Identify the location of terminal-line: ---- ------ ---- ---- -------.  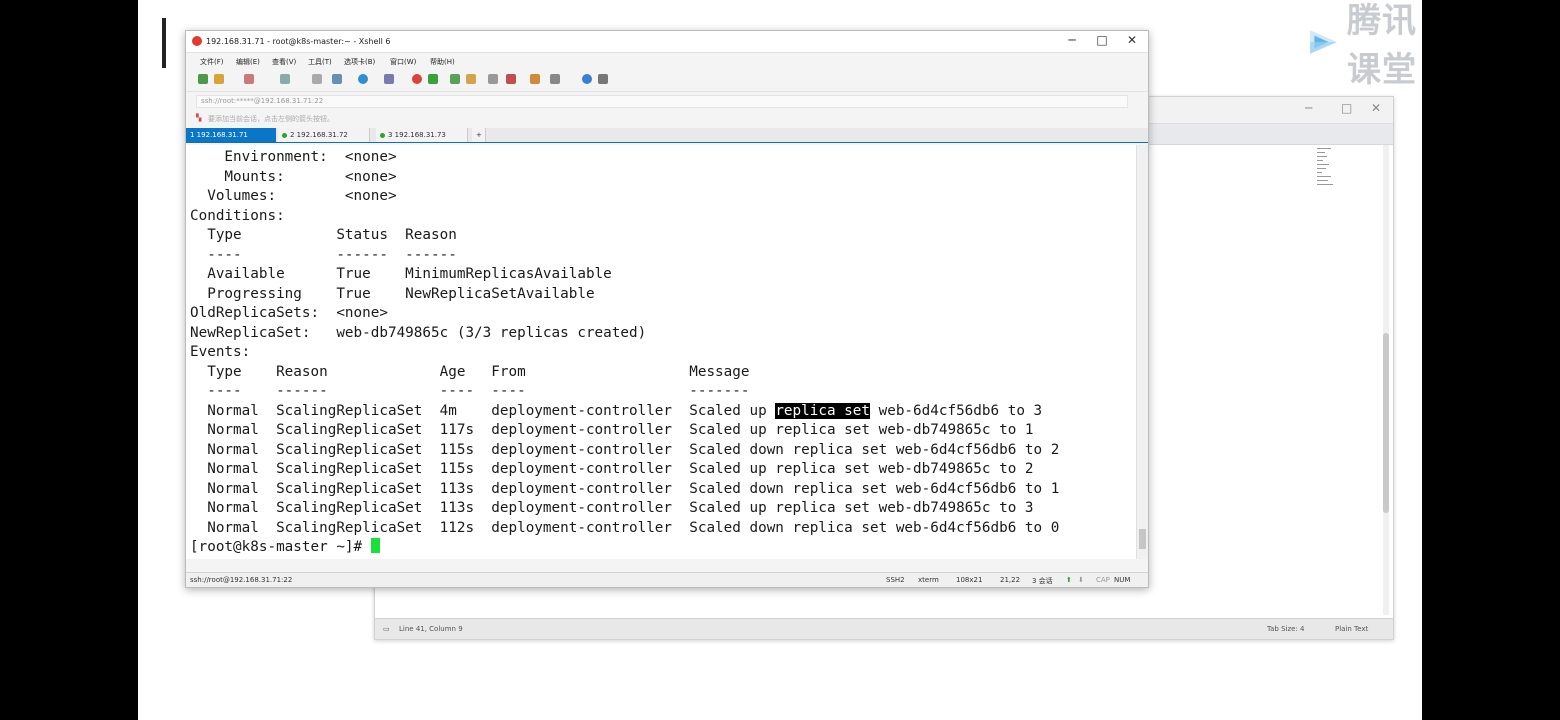
(470, 391).